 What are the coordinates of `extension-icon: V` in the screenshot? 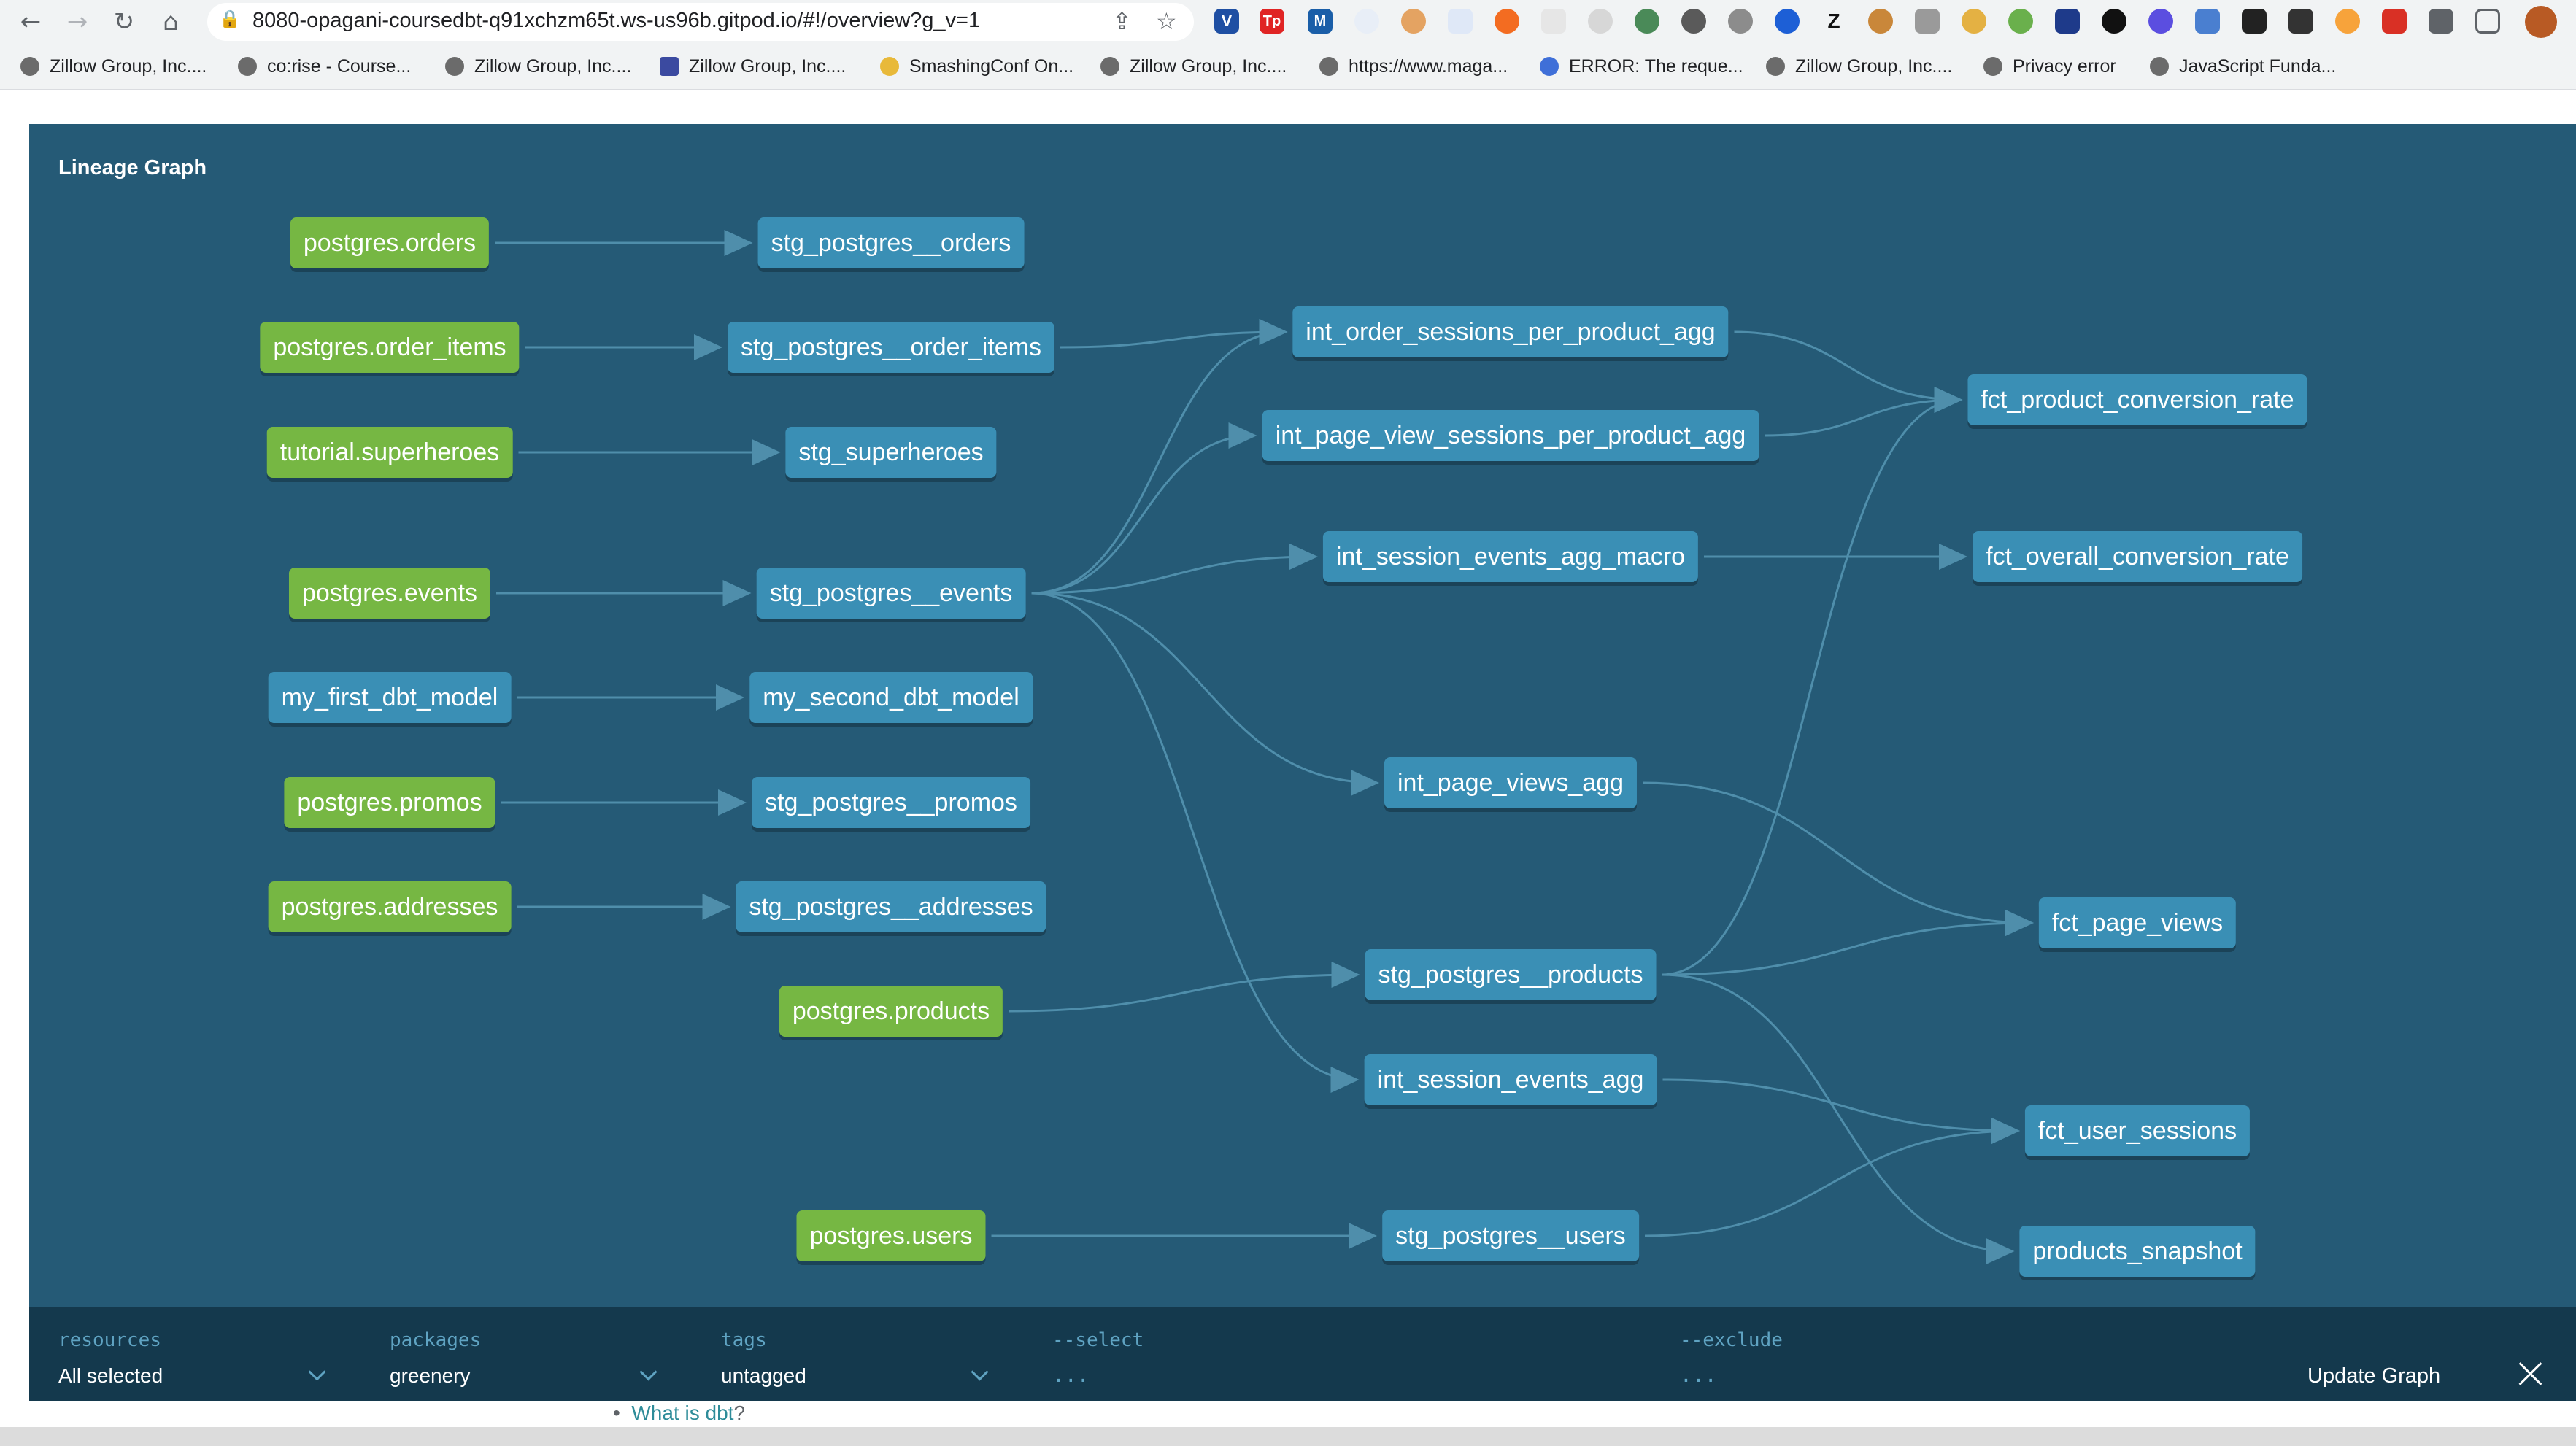 It's located at (1226, 21).